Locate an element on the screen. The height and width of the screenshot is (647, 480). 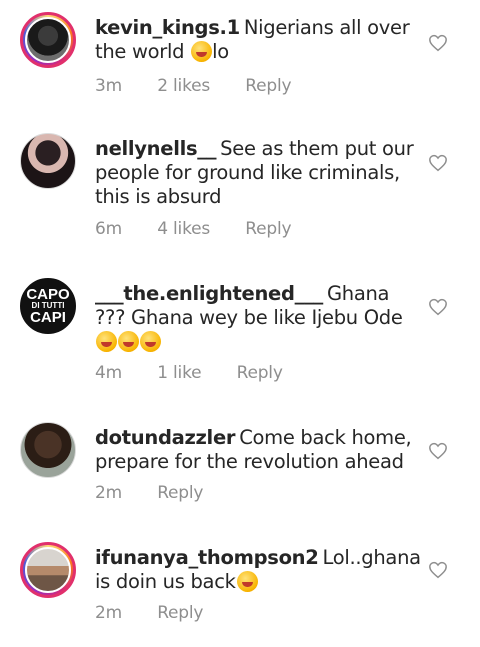
comment-username: nellynells__ is located at coordinates (155, 148).